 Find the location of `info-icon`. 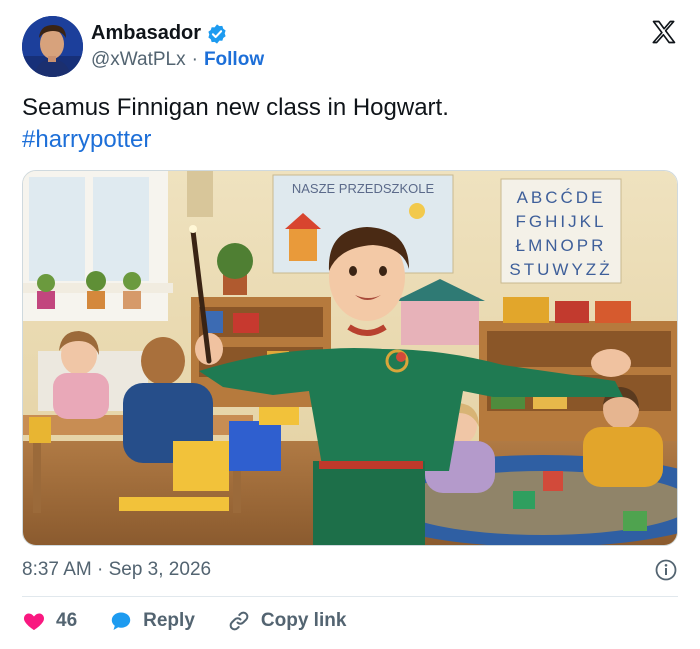

info-icon is located at coordinates (666, 570).